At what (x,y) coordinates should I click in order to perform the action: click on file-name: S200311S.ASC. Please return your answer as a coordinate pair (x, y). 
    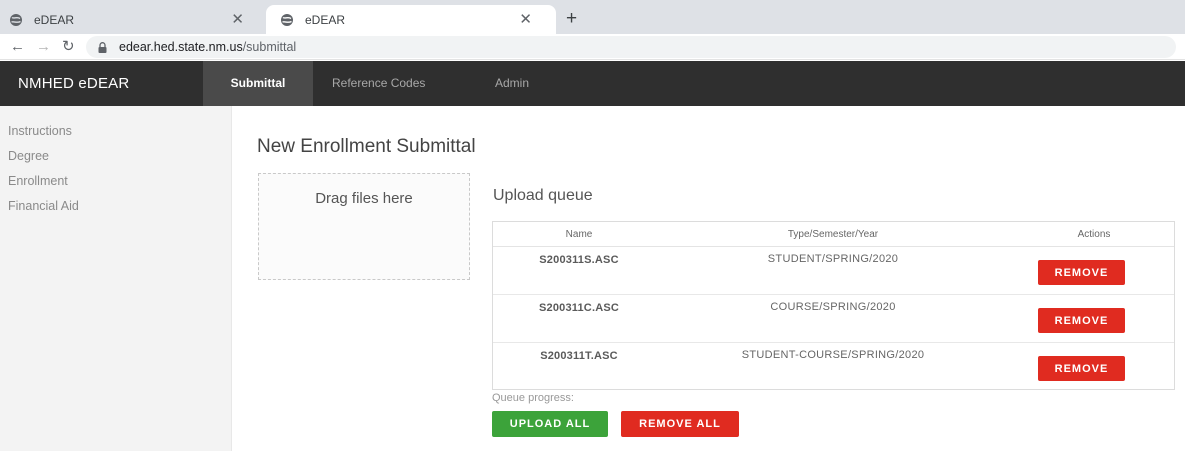
    Looking at the image, I should click on (579, 260).